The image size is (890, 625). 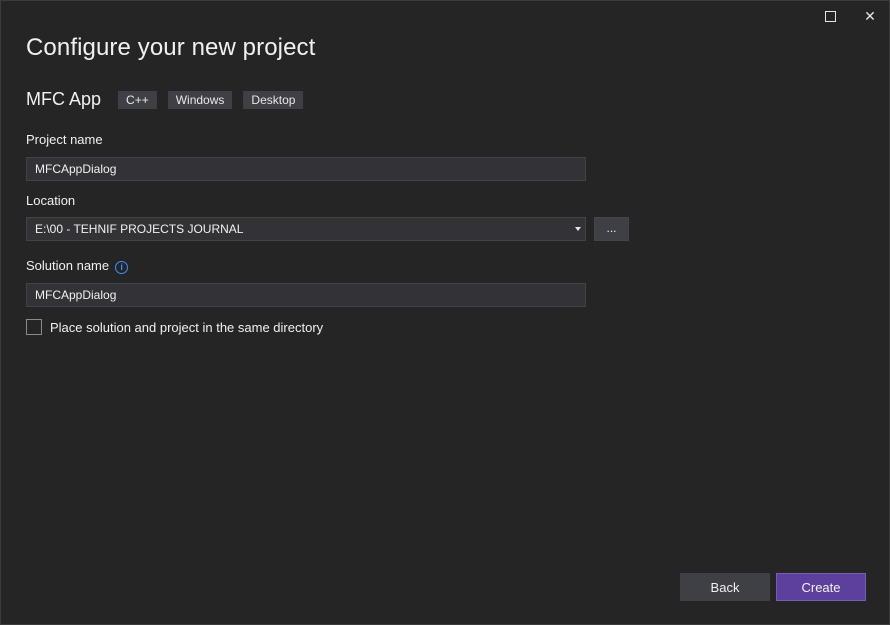 I want to click on close-button: ✕, so click(x=870, y=16).